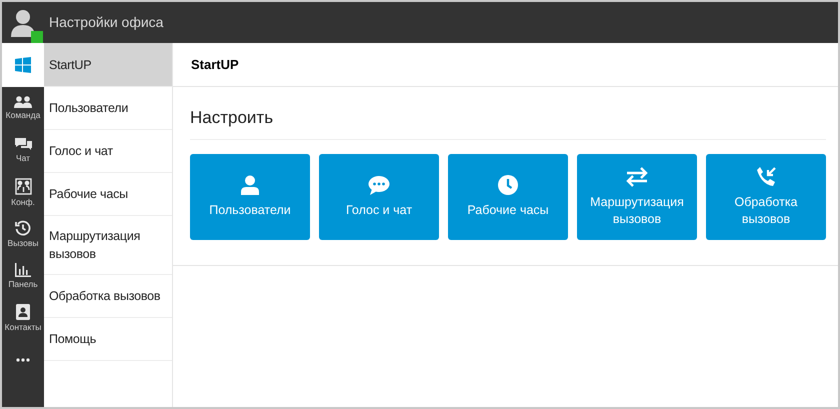 The image size is (840, 409). Describe the element at coordinates (108, 65) in the screenshot. I see `menu-item: StartUP` at that location.